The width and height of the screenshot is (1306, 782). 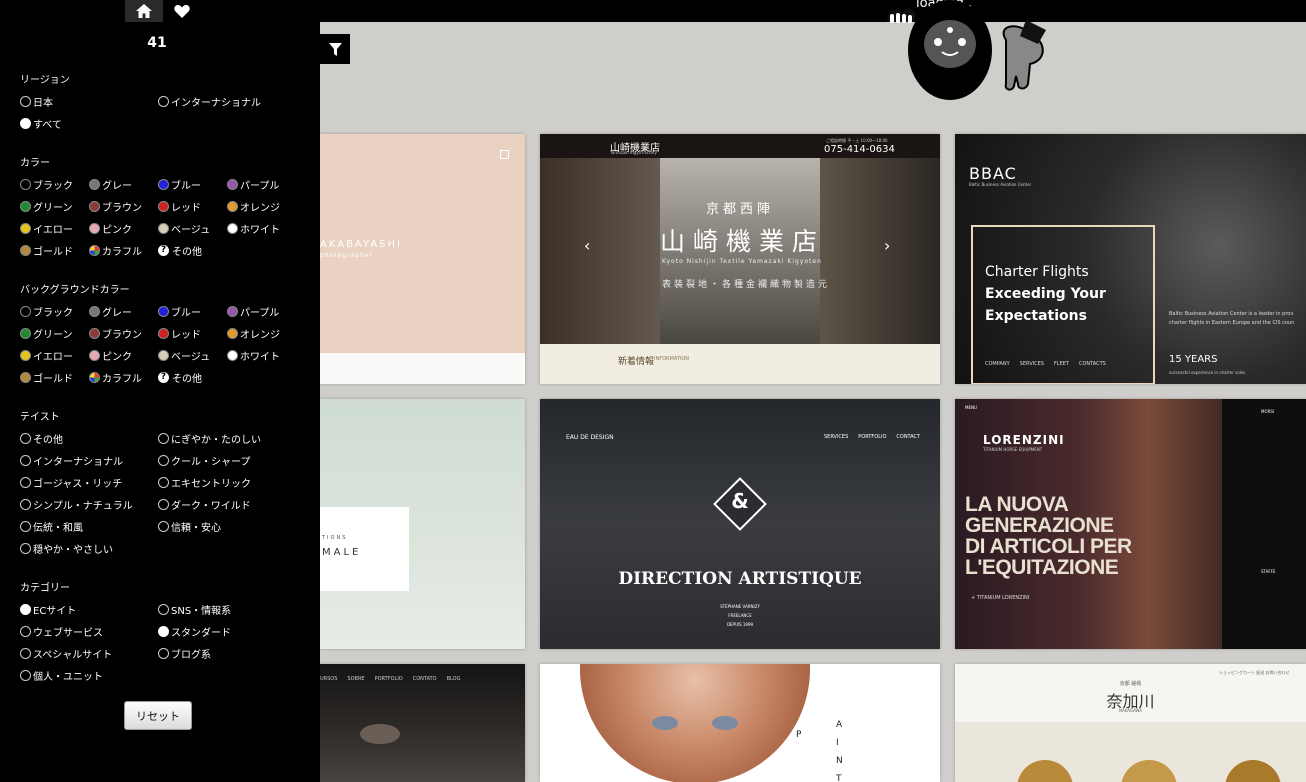 What do you see at coordinates (144, 11) in the screenshot?
I see `home-button` at bounding box center [144, 11].